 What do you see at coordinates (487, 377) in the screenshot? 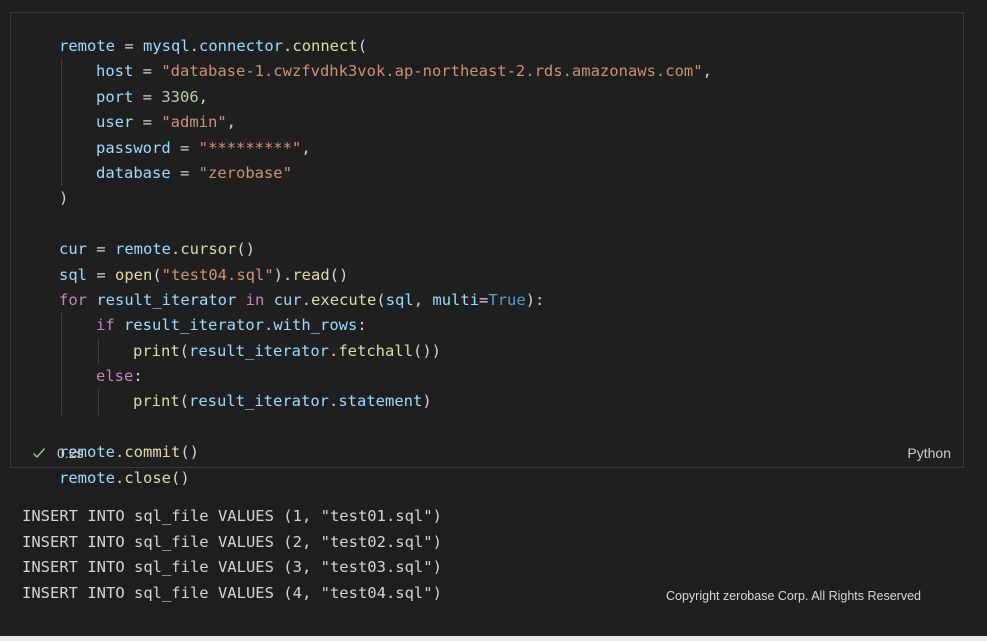
I see `code-line: else:` at bounding box center [487, 377].